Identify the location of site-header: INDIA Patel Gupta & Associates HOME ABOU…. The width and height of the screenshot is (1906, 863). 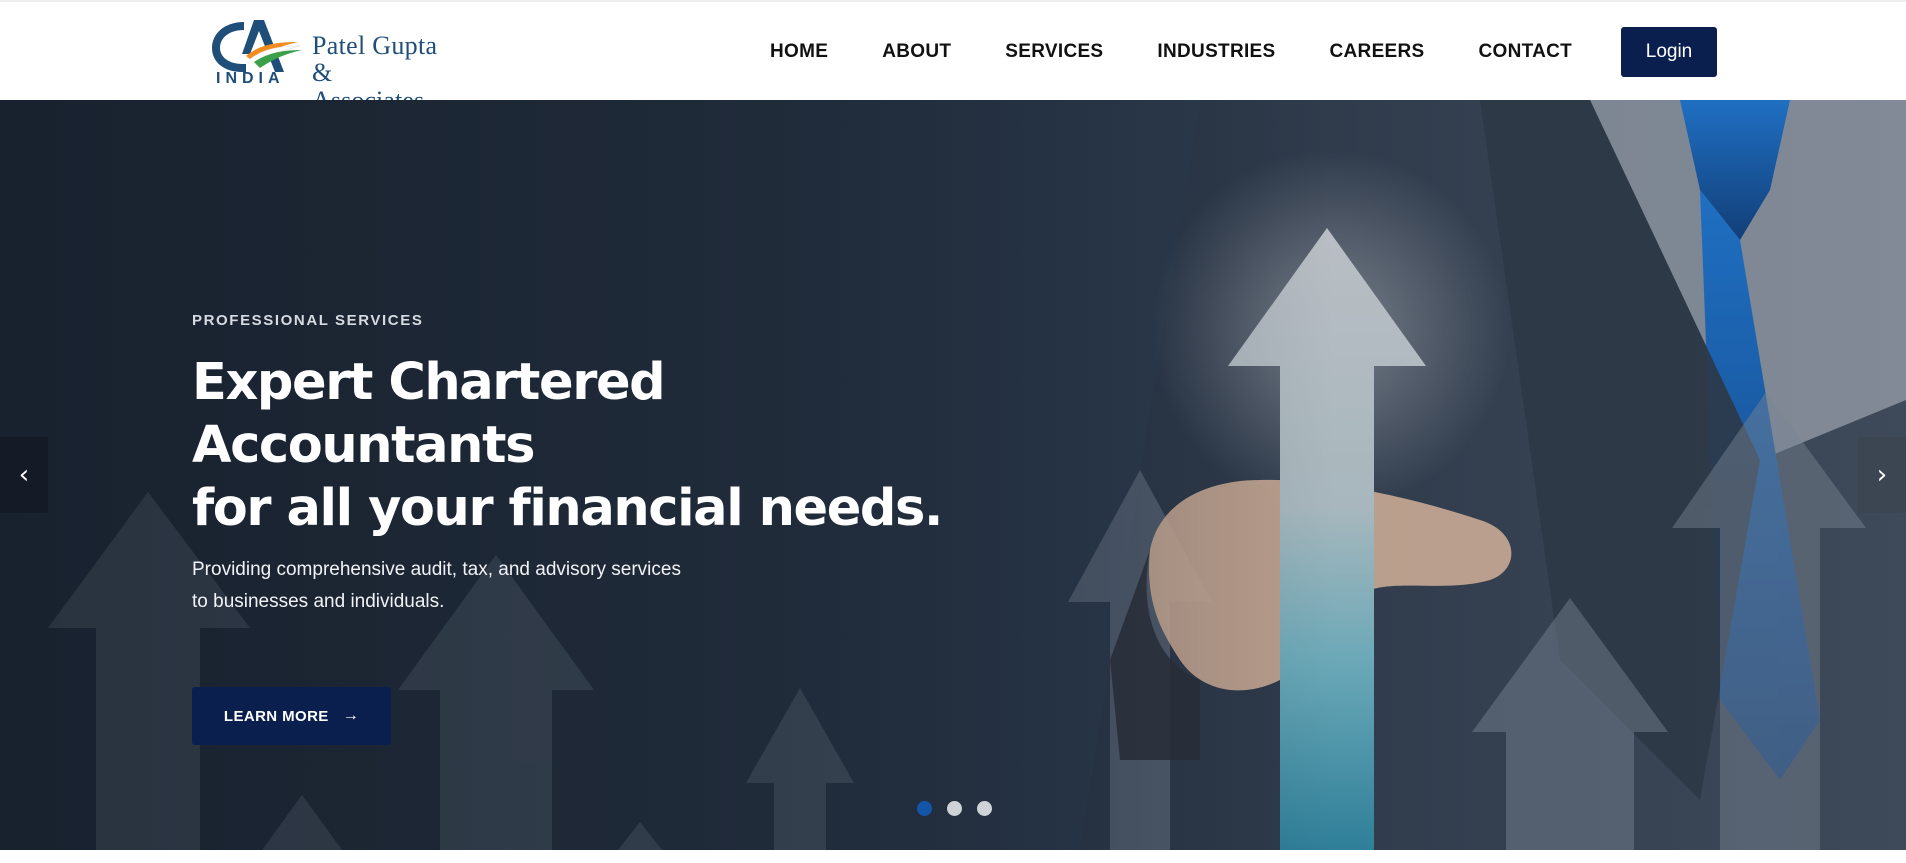
(953, 57).